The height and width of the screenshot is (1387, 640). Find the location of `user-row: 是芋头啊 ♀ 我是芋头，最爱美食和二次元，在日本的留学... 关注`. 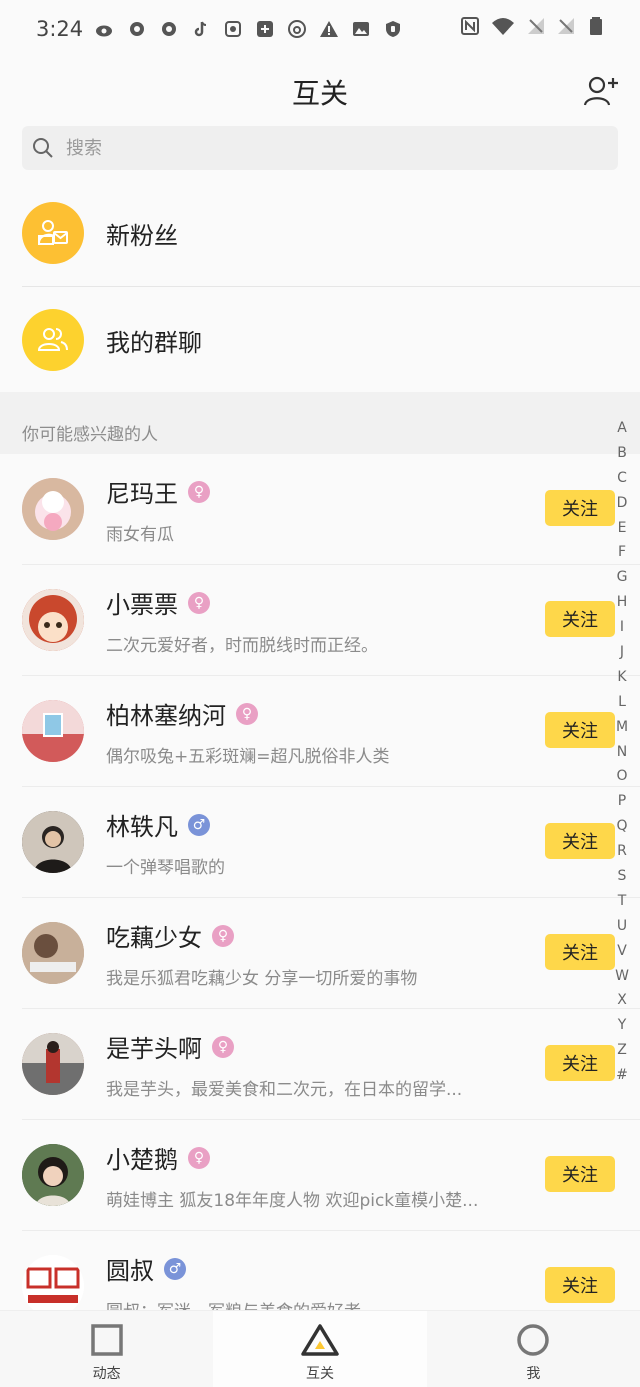

user-row: 是芋头啊 ♀ 我是芋头，最爱美食和二次元，在日本的留学... 关注 is located at coordinates (331, 1064).